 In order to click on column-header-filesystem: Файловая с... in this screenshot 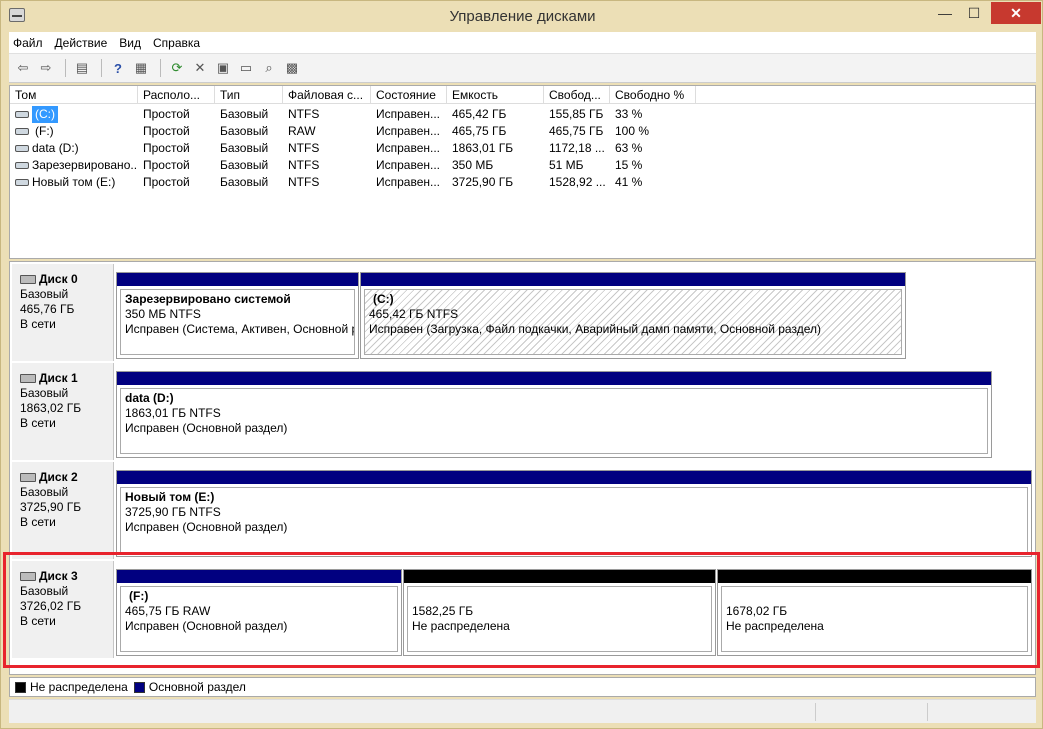, I will do `click(327, 95)`.